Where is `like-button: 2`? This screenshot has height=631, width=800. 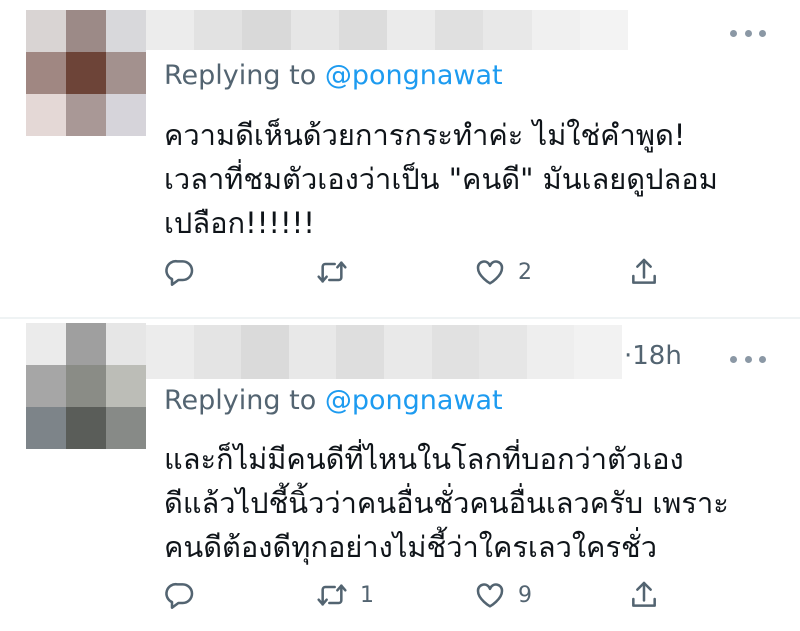 like-button: 2 is located at coordinates (503, 272).